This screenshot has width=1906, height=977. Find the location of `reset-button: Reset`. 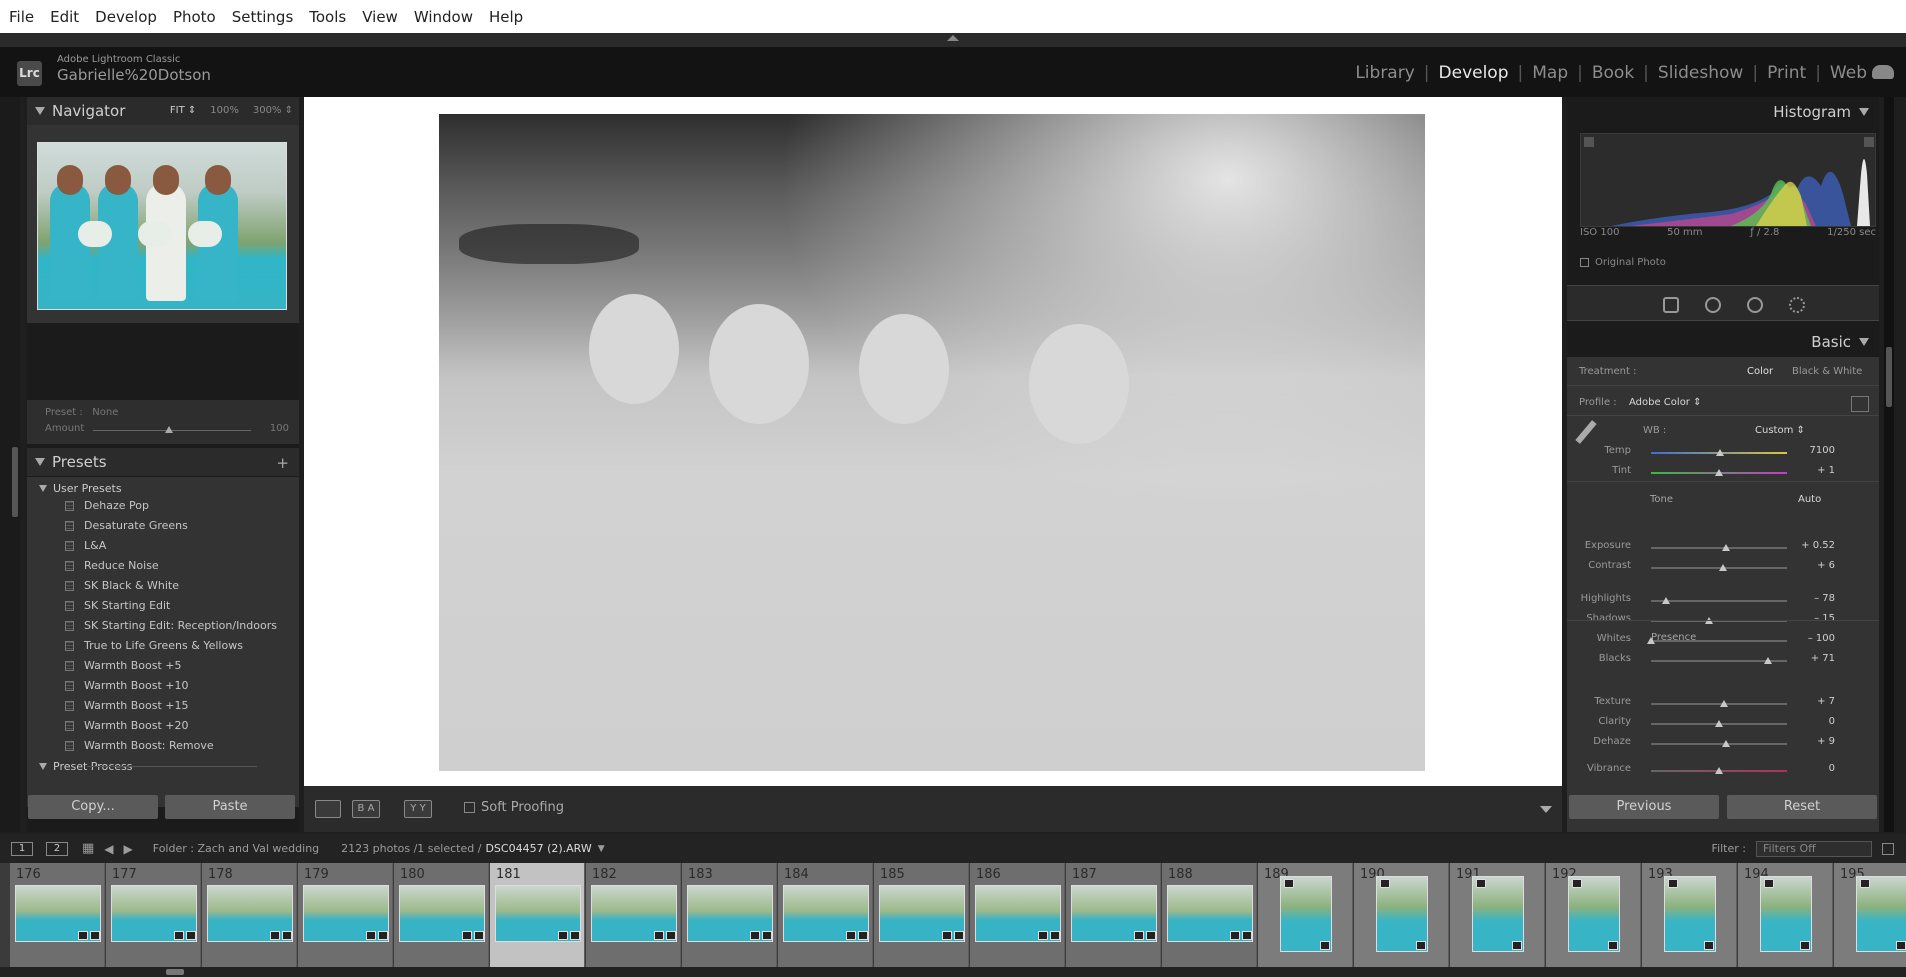

reset-button: Reset is located at coordinates (1802, 807).